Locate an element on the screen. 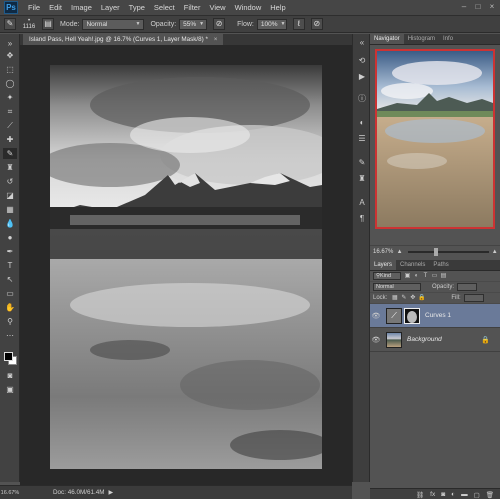 Image resolution: width=500 pixels, height=499 pixels. status-zoom: 16.67% is located at coordinates (10, 492).